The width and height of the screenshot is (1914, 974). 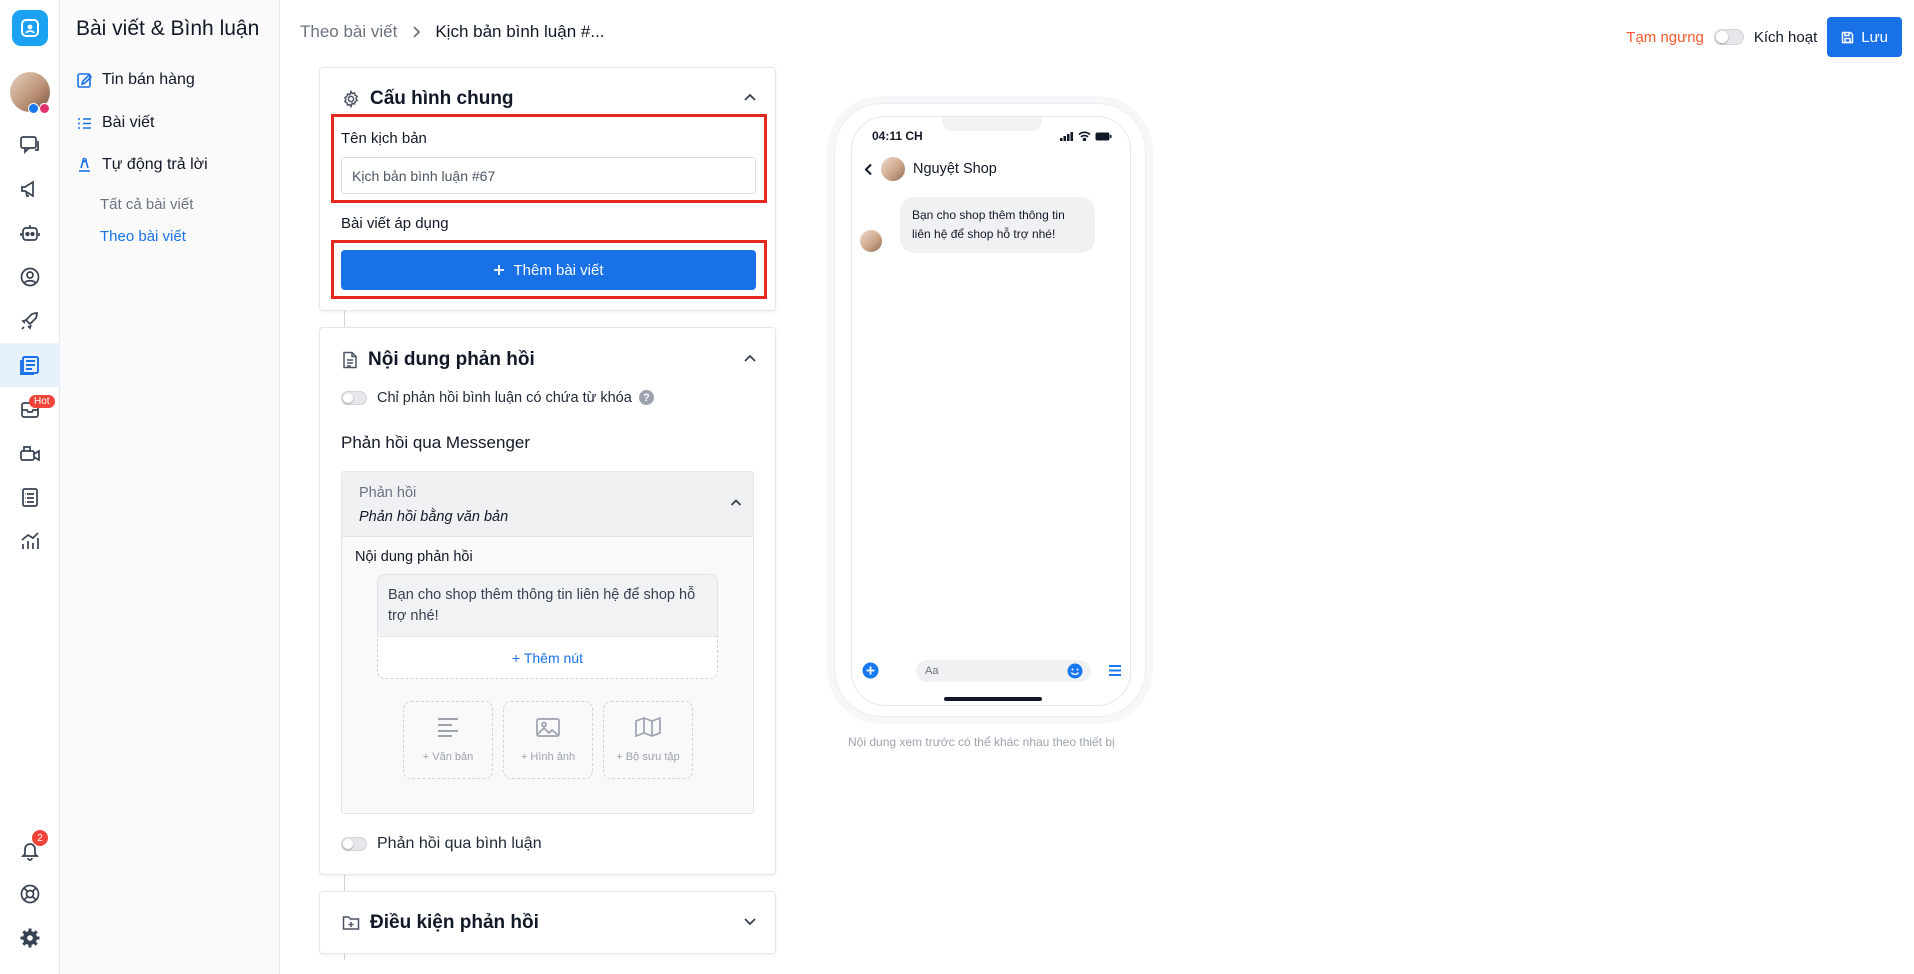 What do you see at coordinates (30, 497) in the screenshot?
I see `clipboard-list-icon` at bounding box center [30, 497].